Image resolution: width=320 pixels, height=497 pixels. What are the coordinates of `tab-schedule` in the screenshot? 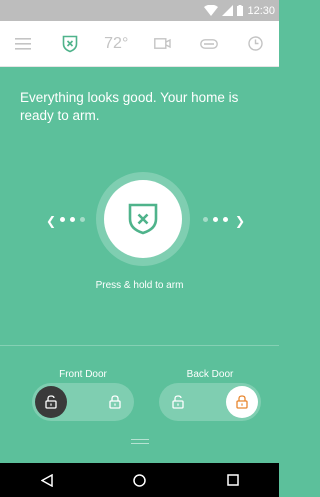 It's located at (256, 44).